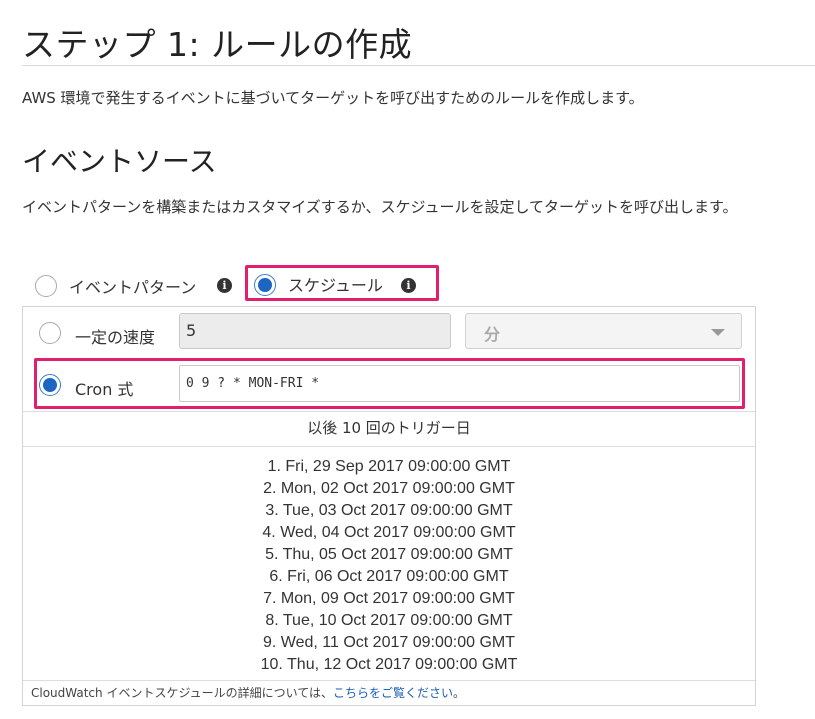 This screenshot has height=719, width=815. Describe the element at coordinates (335, 284) in the screenshot. I see `schedule-label: スケジュール` at that location.